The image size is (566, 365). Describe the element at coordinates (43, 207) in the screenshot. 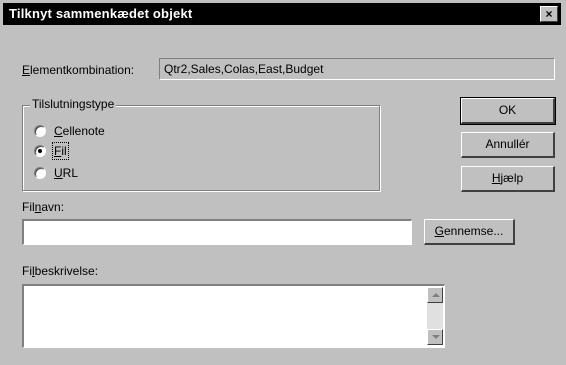

I see `file-name-label: Filnavn:` at that location.